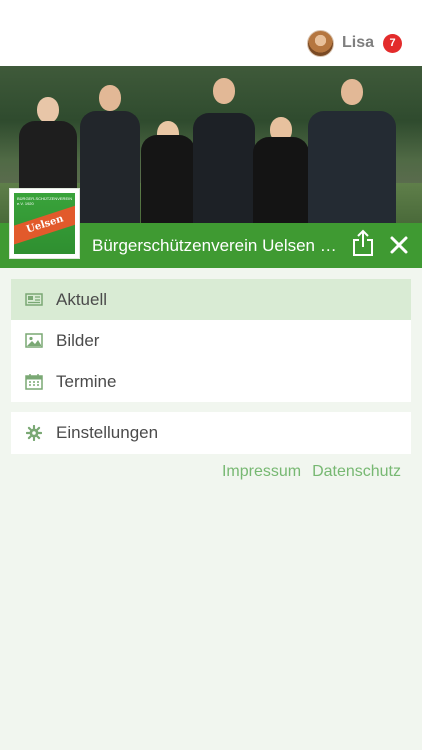 This screenshot has width=422, height=750. Describe the element at coordinates (363, 243) in the screenshot. I see `share-icon` at that location.